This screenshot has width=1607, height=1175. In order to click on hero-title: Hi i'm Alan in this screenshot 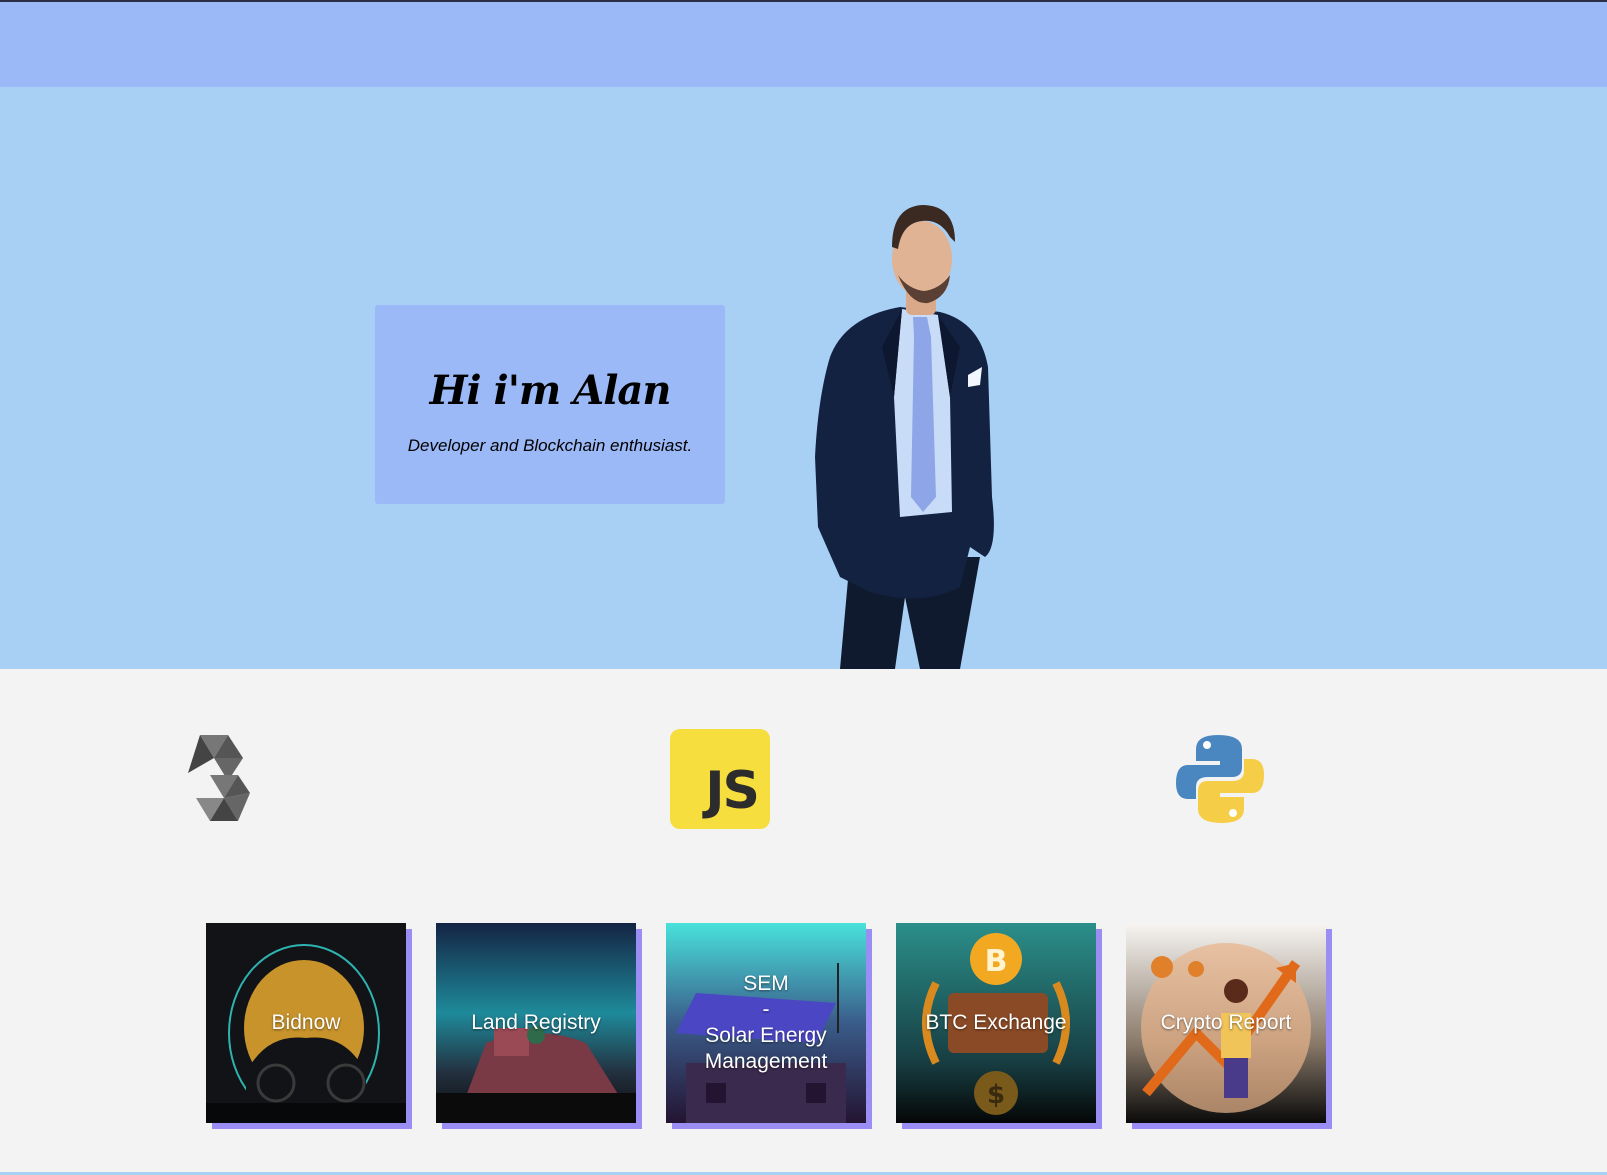, I will do `click(550, 390)`.